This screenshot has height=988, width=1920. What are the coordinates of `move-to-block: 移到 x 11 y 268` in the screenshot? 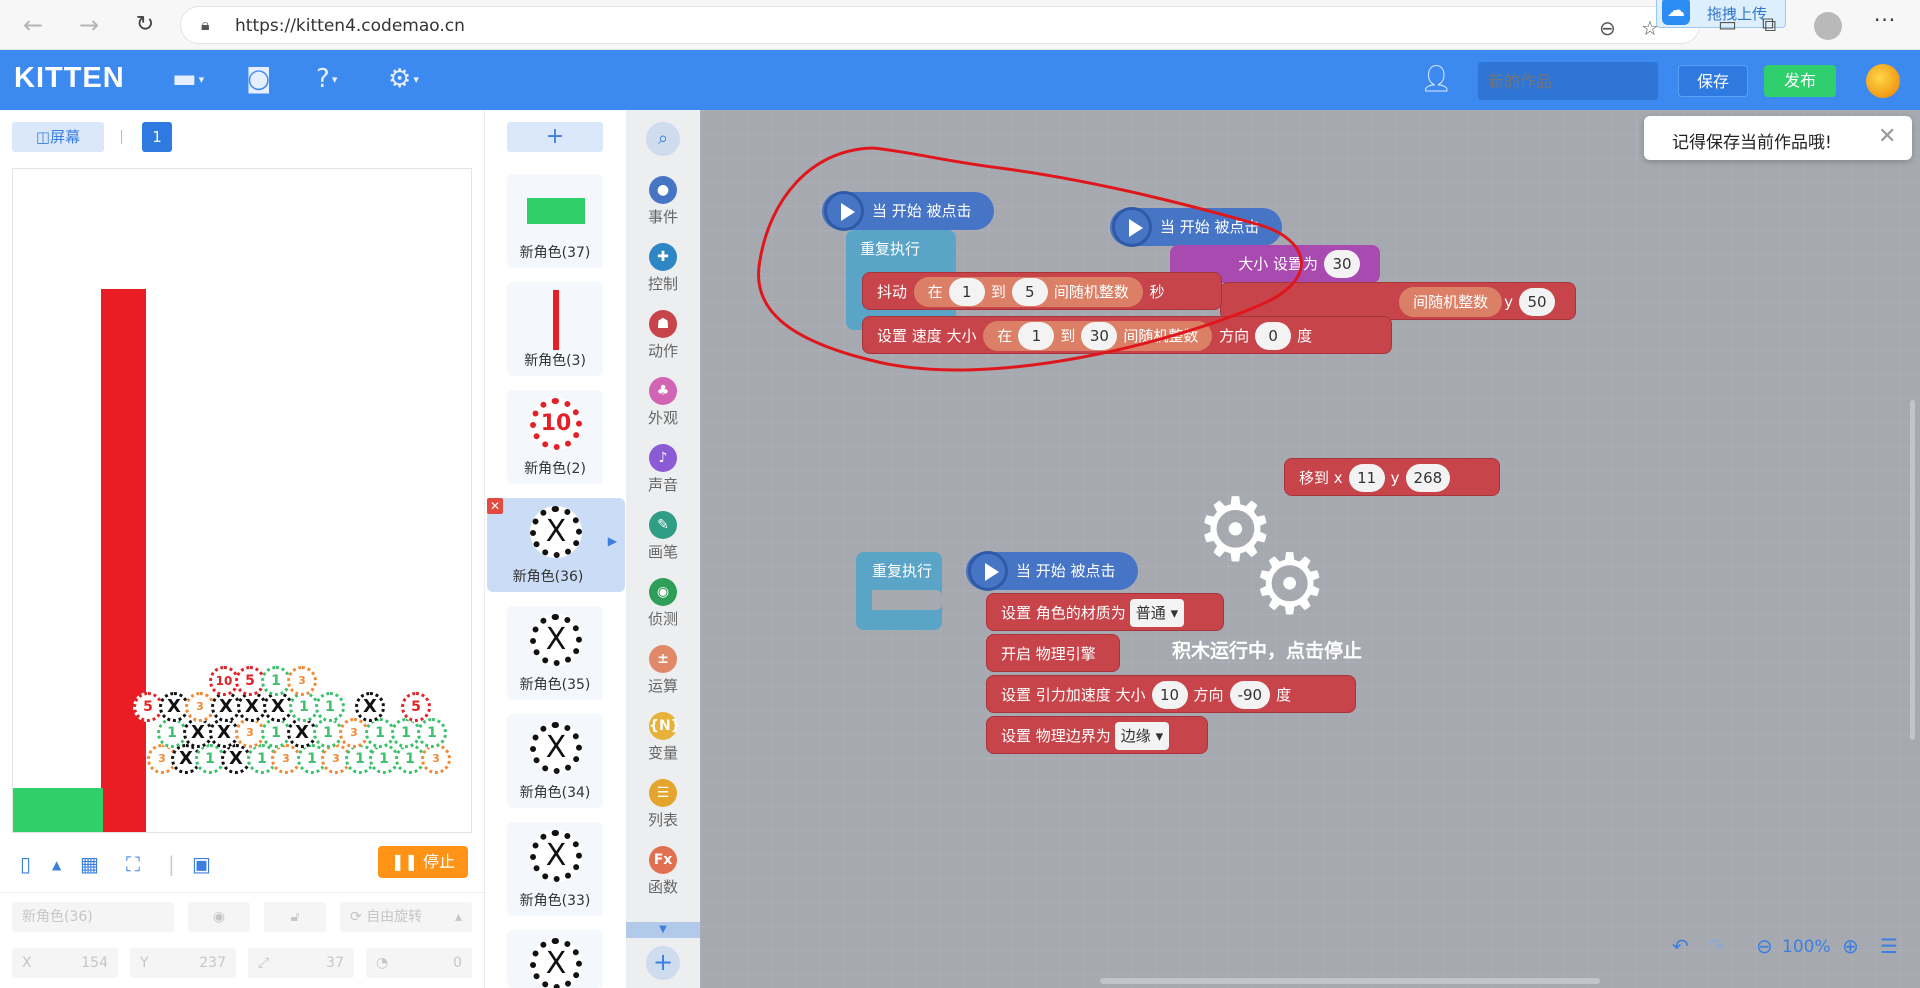 It's located at (1392, 477).